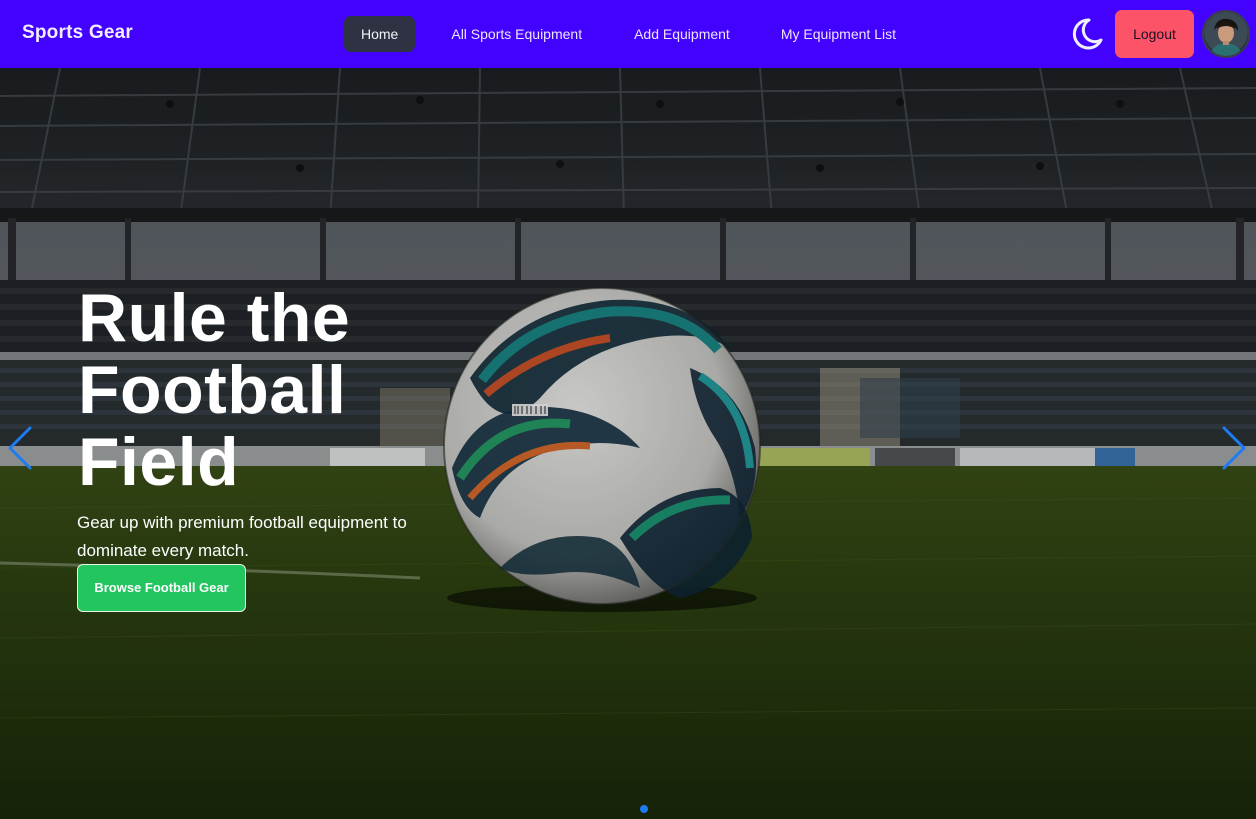 The width and height of the screenshot is (1256, 819). Describe the element at coordinates (214, 390) in the screenshot. I see `hero-title: Rule the Football Field` at that location.